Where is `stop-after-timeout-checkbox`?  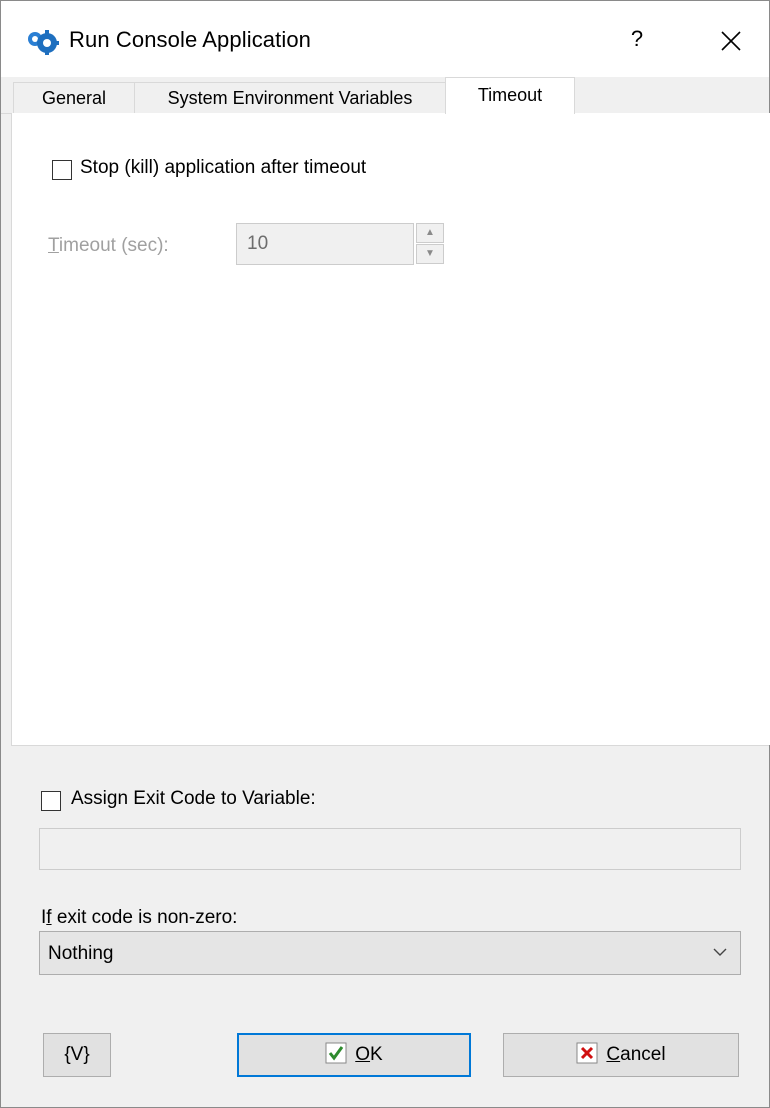
stop-after-timeout-checkbox is located at coordinates (62, 170).